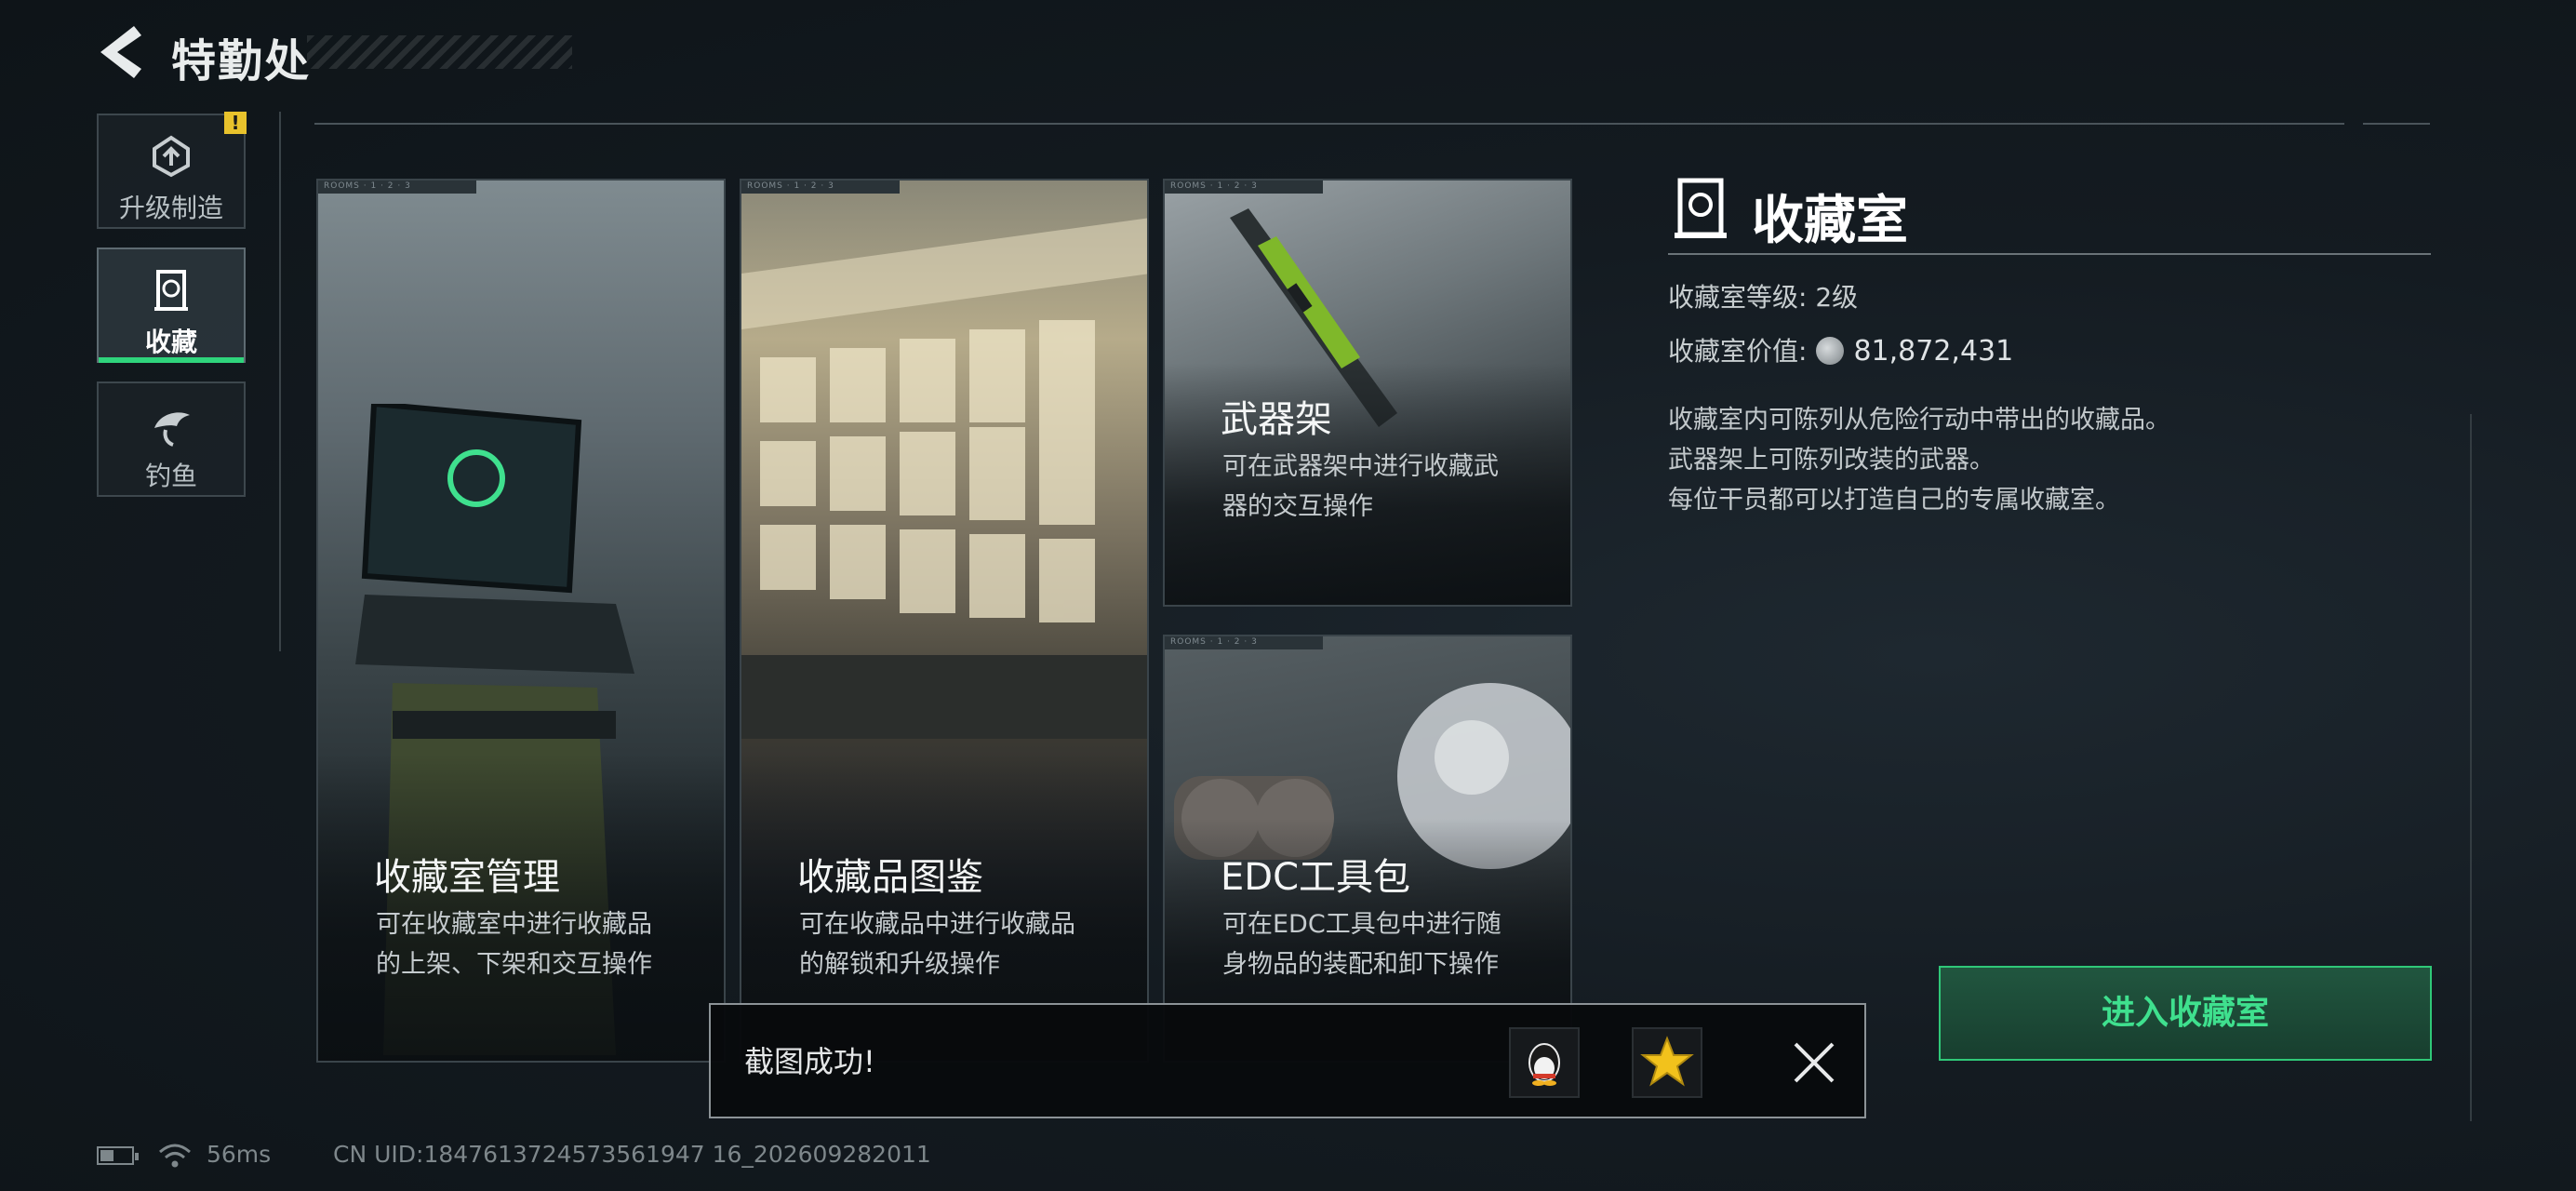 The height and width of the screenshot is (1191, 2576). I want to click on card-desc-line: 器的交互操作, so click(1297, 506).